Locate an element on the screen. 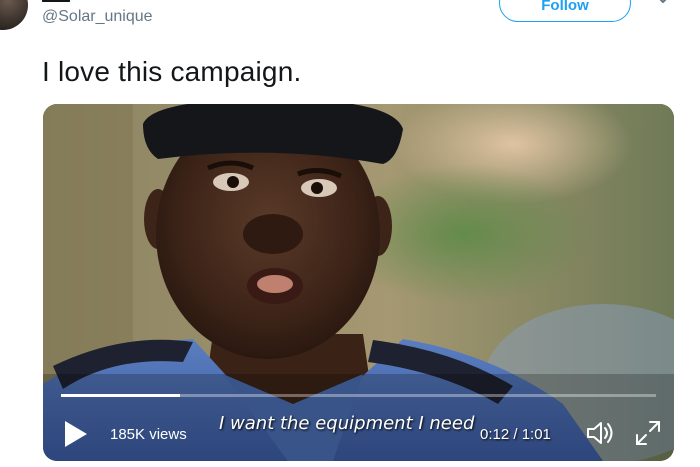  progress-fill is located at coordinates (120, 395).